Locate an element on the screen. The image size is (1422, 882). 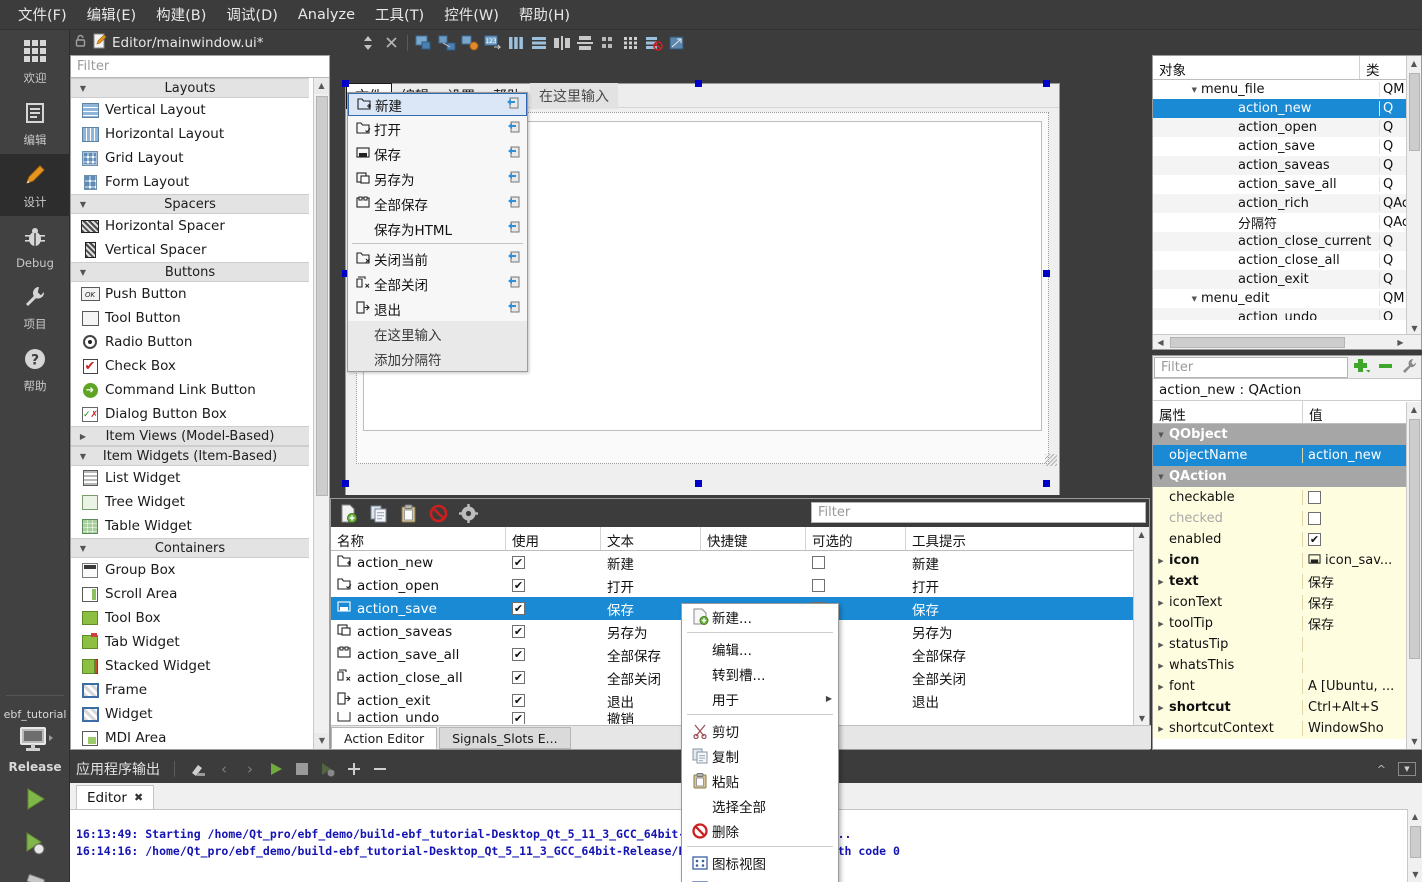
widget-item-horizontal-spacer: Horizontal Spacer is located at coordinates (190, 226).